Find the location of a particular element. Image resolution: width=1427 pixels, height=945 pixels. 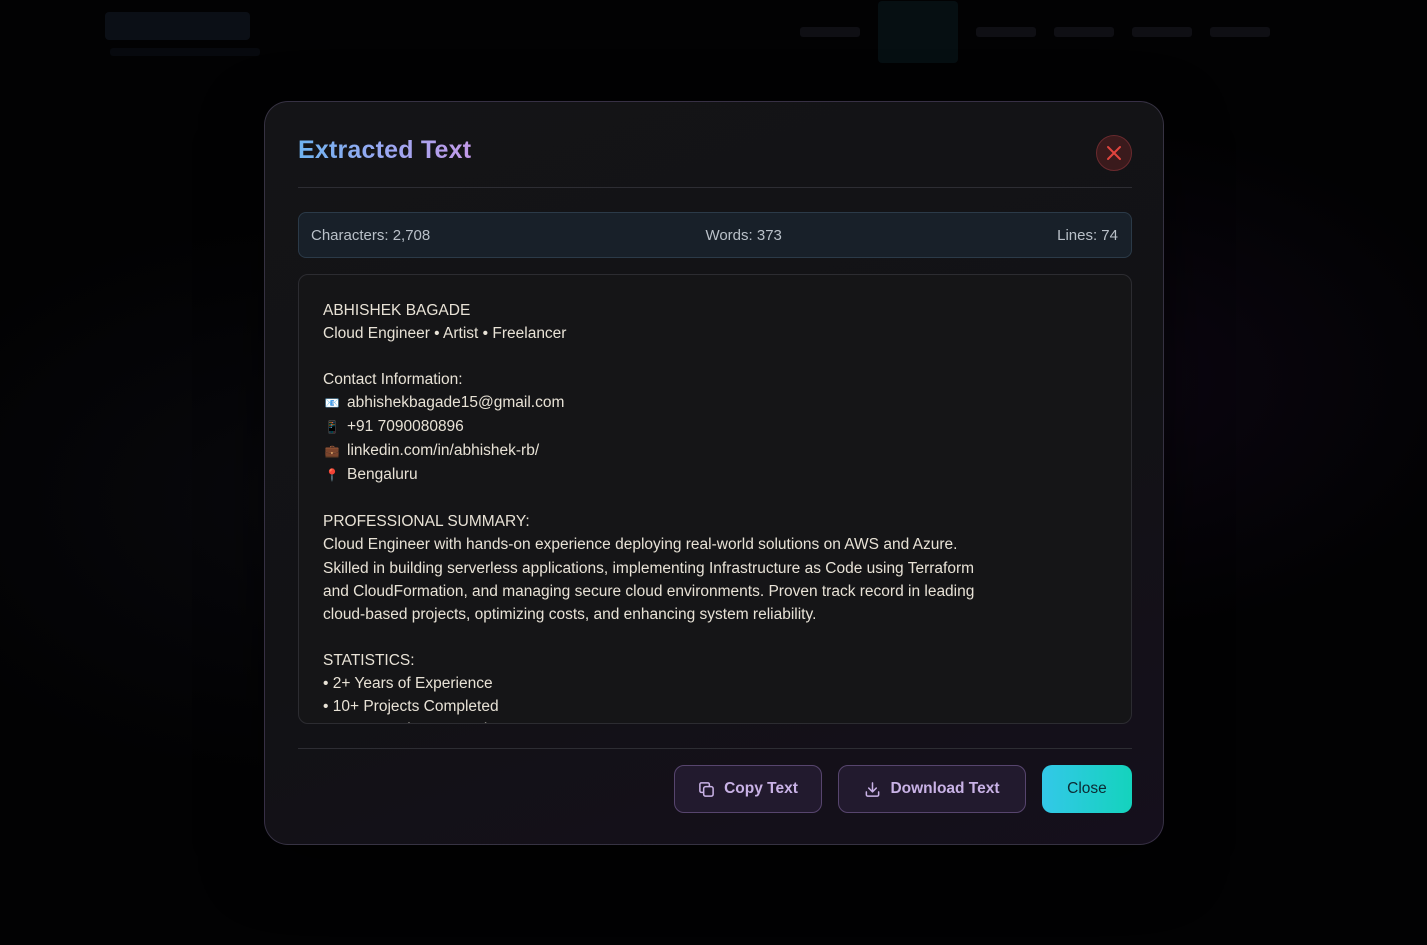

close-modal-button is located at coordinates (1114, 153).